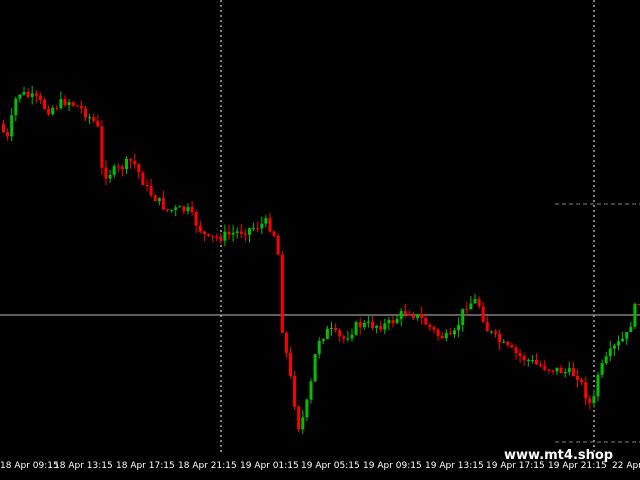  What do you see at coordinates (626, 466) in the screenshot?
I see `time-axis-label: 22 Apr` at bounding box center [626, 466].